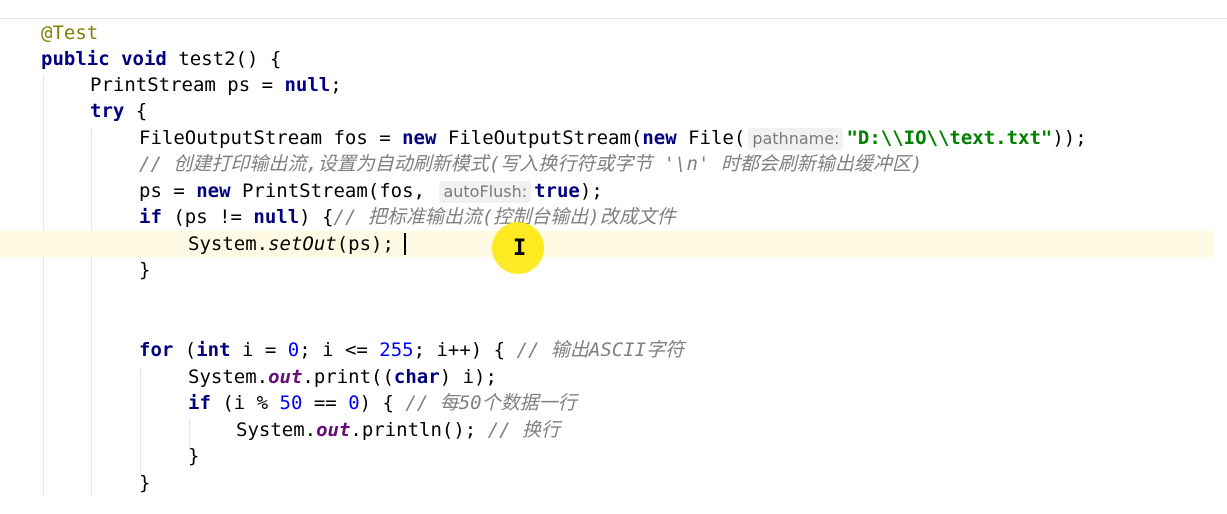 This screenshot has width=1227, height=514. What do you see at coordinates (207, 217) in the screenshot?
I see `code-text: (ps !=` at bounding box center [207, 217].